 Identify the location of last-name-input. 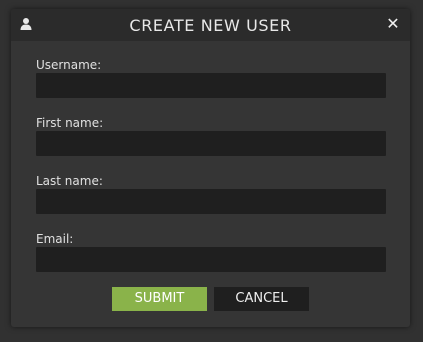
(211, 201).